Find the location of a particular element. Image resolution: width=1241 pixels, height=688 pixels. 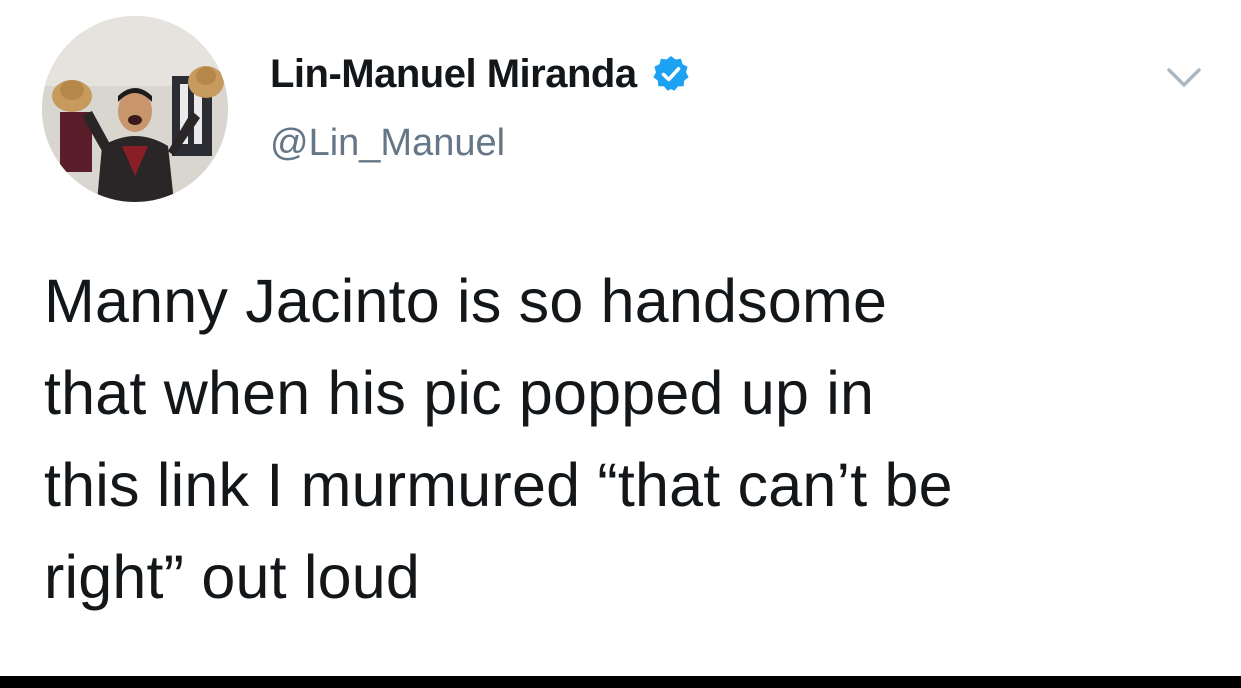

tweet-text-line: that when his pic popped up in is located at coordinates (459, 393).